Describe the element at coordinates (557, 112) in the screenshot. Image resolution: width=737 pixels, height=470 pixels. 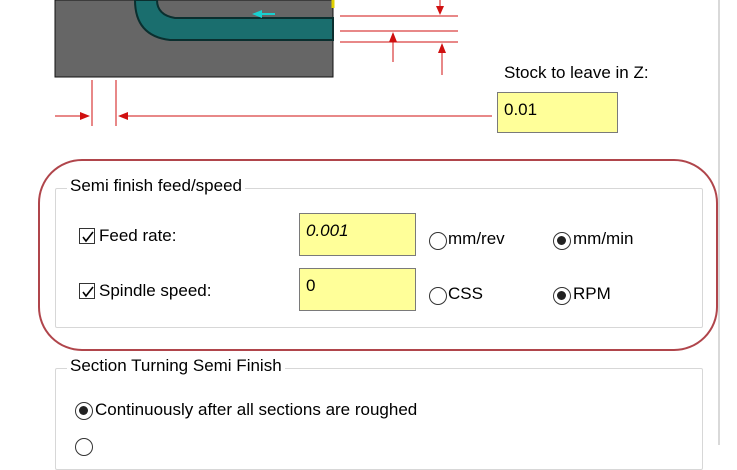
I see `stock-to-leave-z-input: 0.01` at that location.